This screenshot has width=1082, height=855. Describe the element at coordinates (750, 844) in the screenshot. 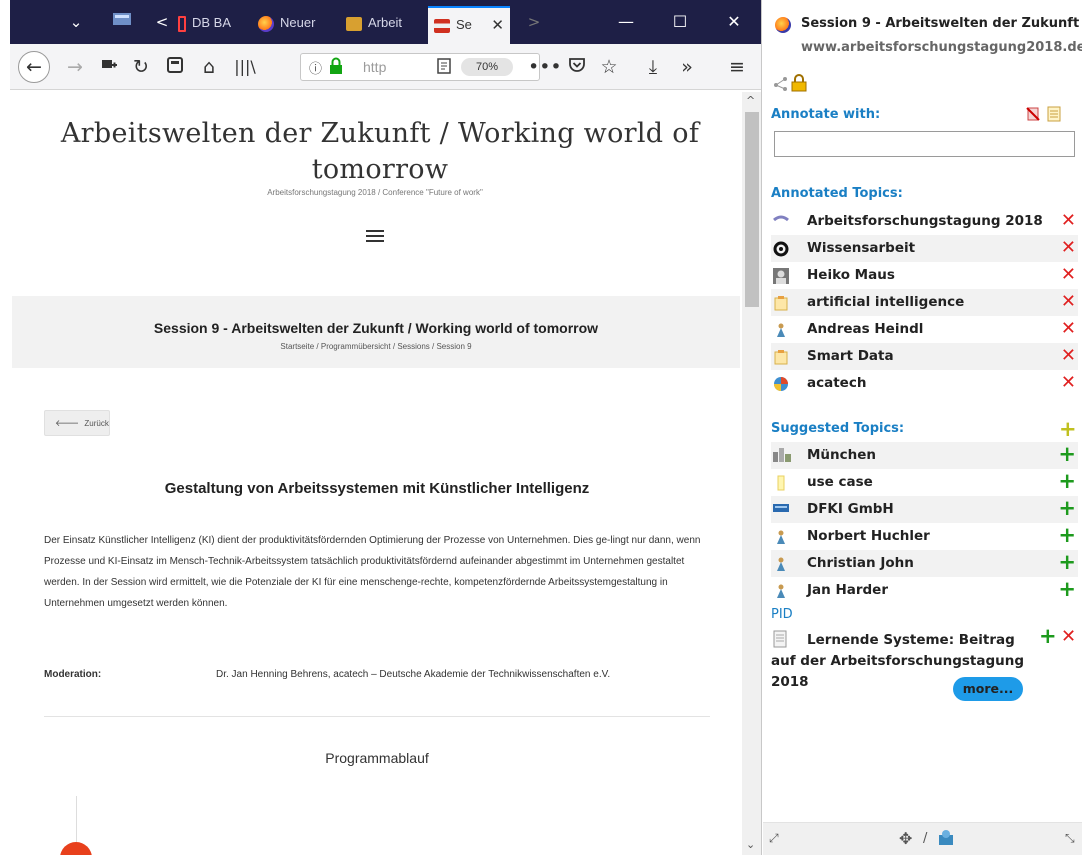

I see `scroll-down-icon: ⌄` at that location.